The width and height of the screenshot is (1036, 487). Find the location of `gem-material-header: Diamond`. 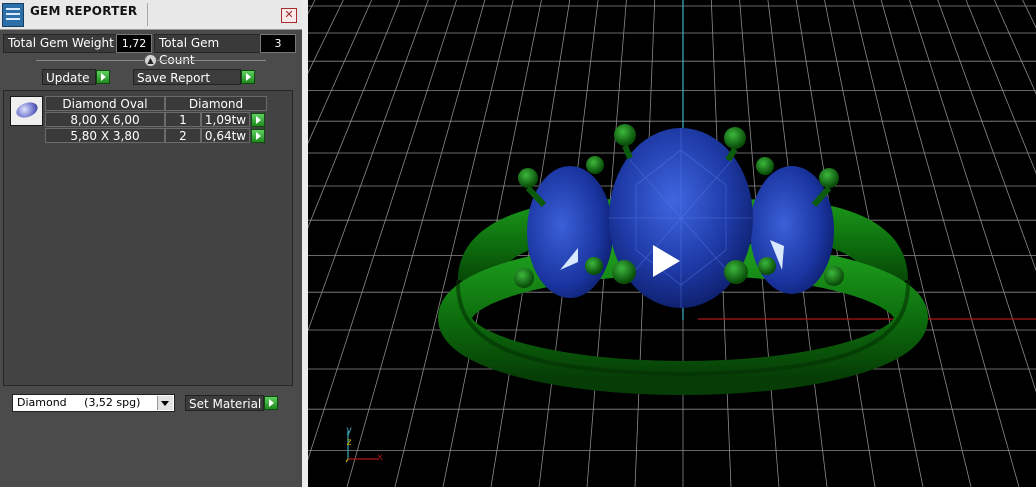

gem-material-header: Diamond is located at coordinates (216, 103).